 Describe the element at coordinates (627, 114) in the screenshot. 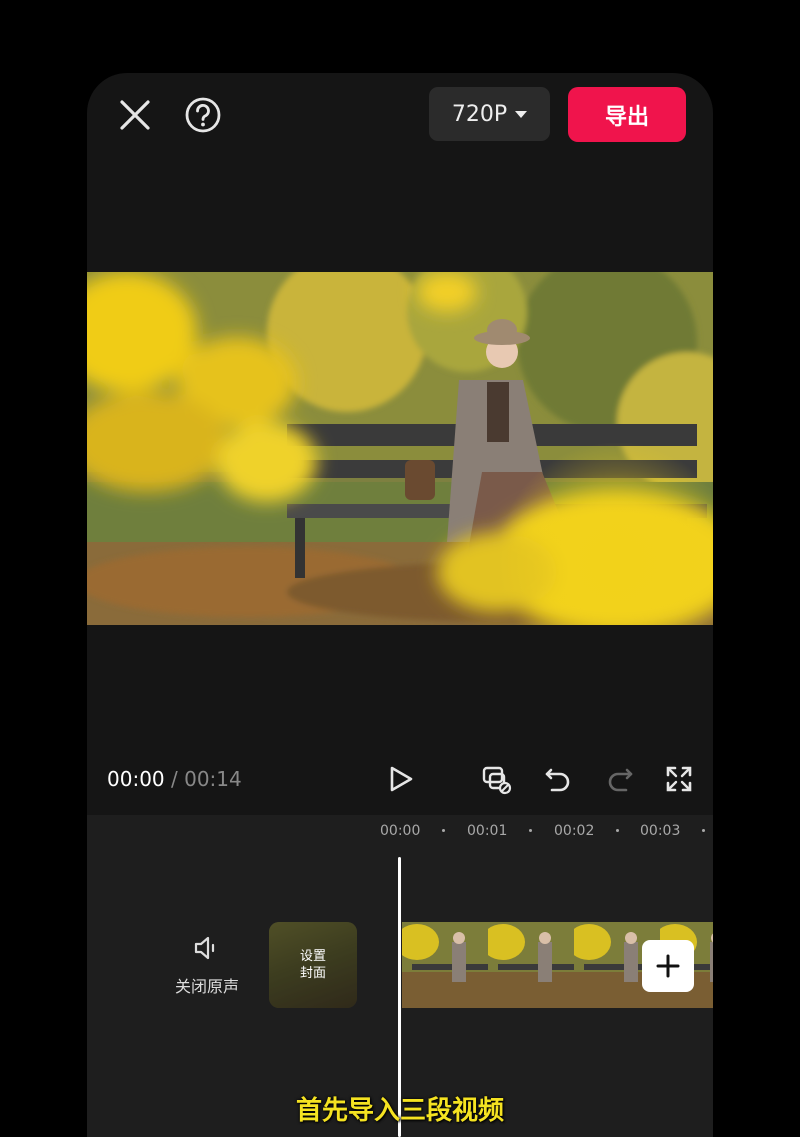

I see `export-button: 导出` at that location.